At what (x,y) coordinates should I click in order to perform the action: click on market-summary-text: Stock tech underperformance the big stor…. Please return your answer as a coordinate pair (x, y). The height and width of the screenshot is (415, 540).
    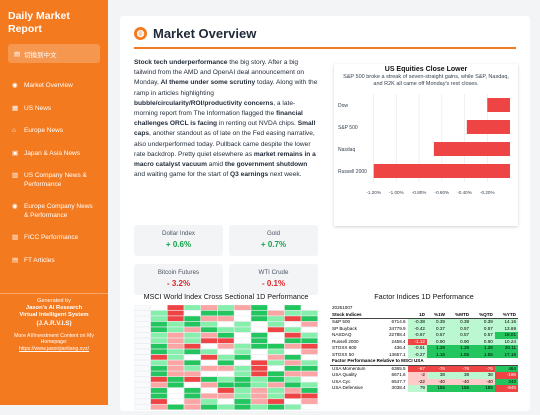
    Looking at the image, I should click on (226, 119).